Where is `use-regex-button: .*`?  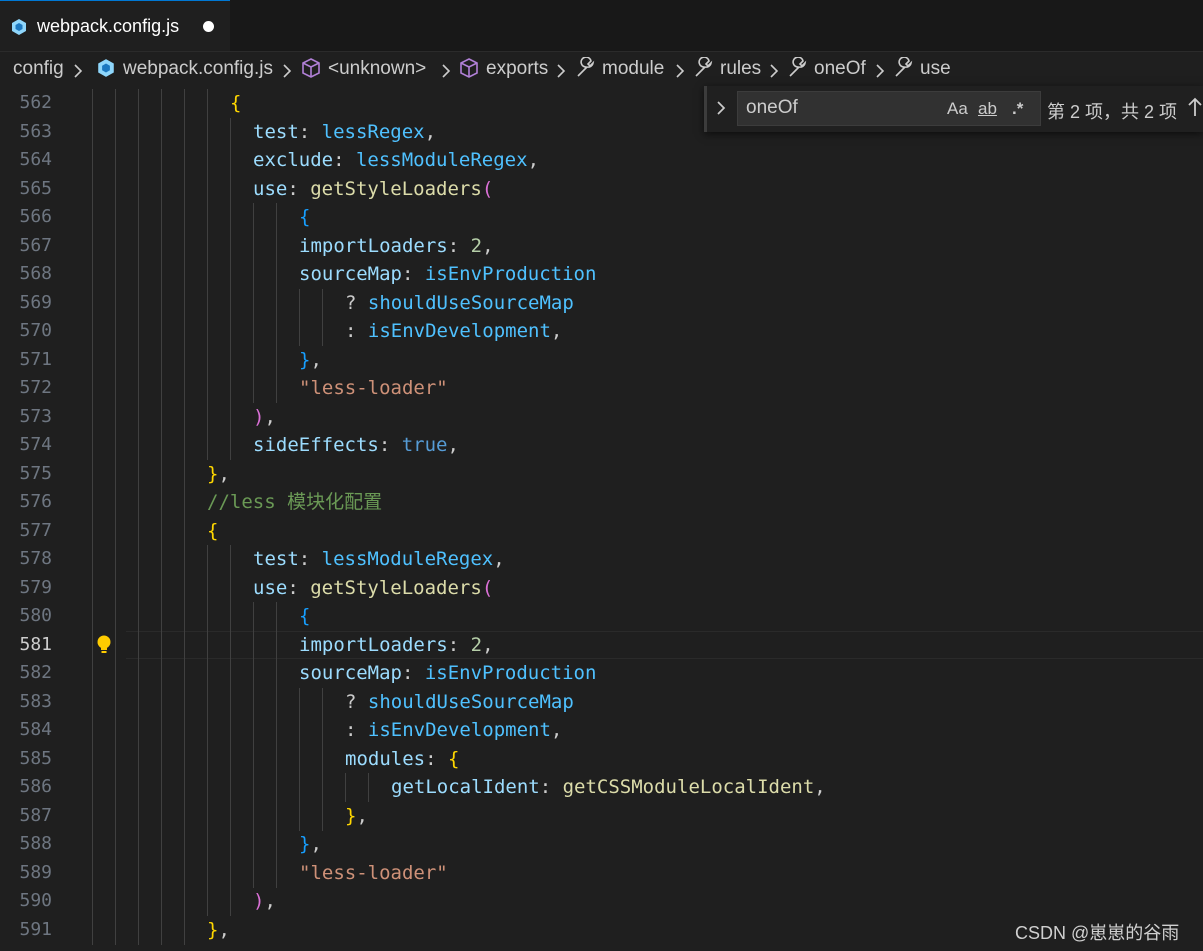
use-regex-button: .* is located at coordinates (1017, 109).